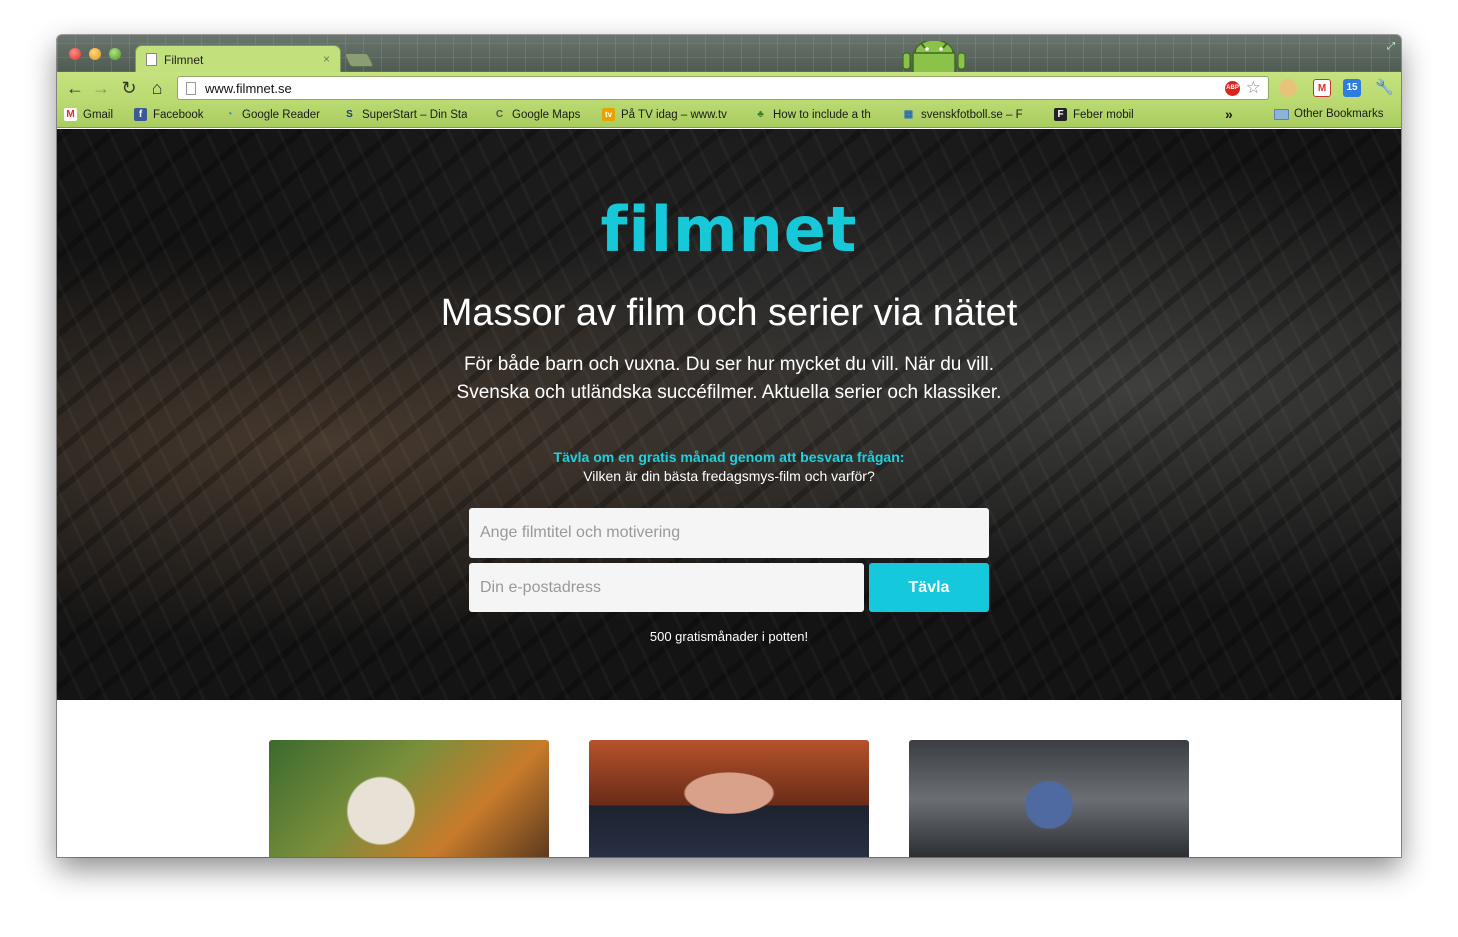 This screenshot has height=937, width=1458. Describe the element at coordinates (157, 88) in the screenshot. I see `home-icon: ⌂` at that location.